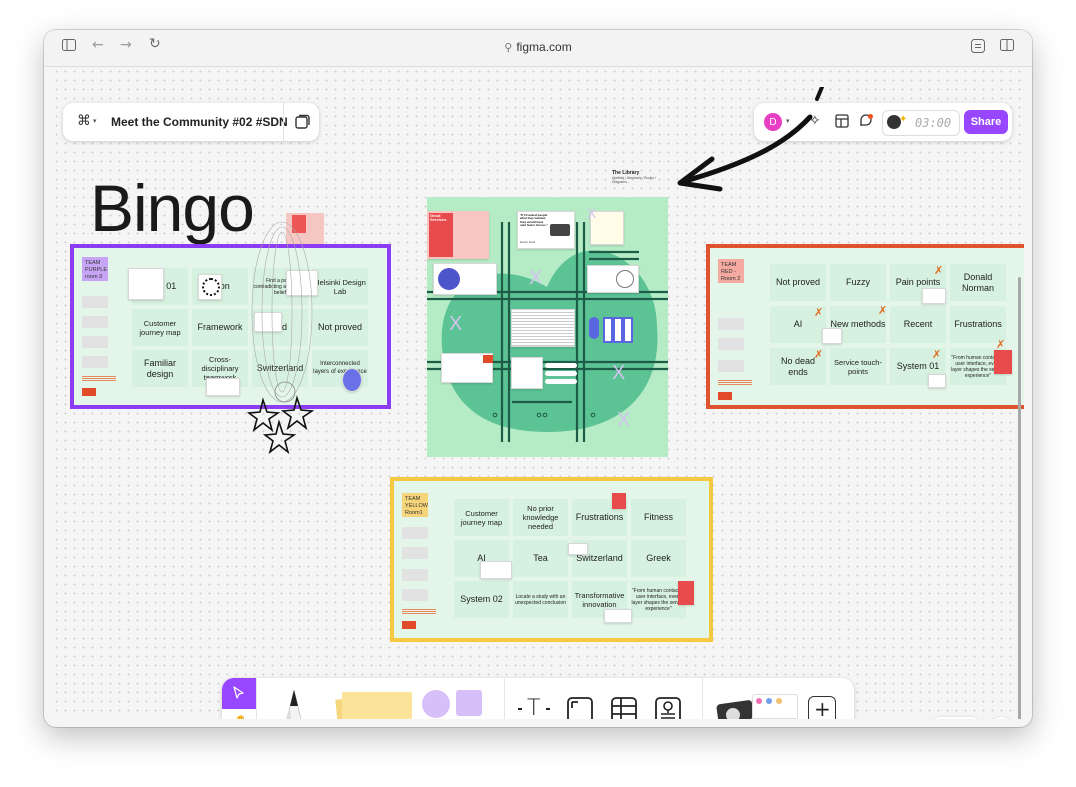 The image size is (1076, 787). Describe the element at coordinates (172, 208) in the screenshot. I see `bingo-title: Bingo` at that location.